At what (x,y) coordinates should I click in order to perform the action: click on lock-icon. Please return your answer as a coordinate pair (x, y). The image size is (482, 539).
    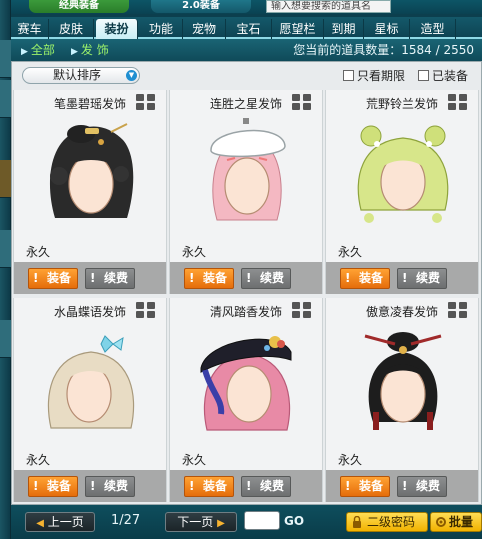
    Looking at the image, I should click on (357, 522).